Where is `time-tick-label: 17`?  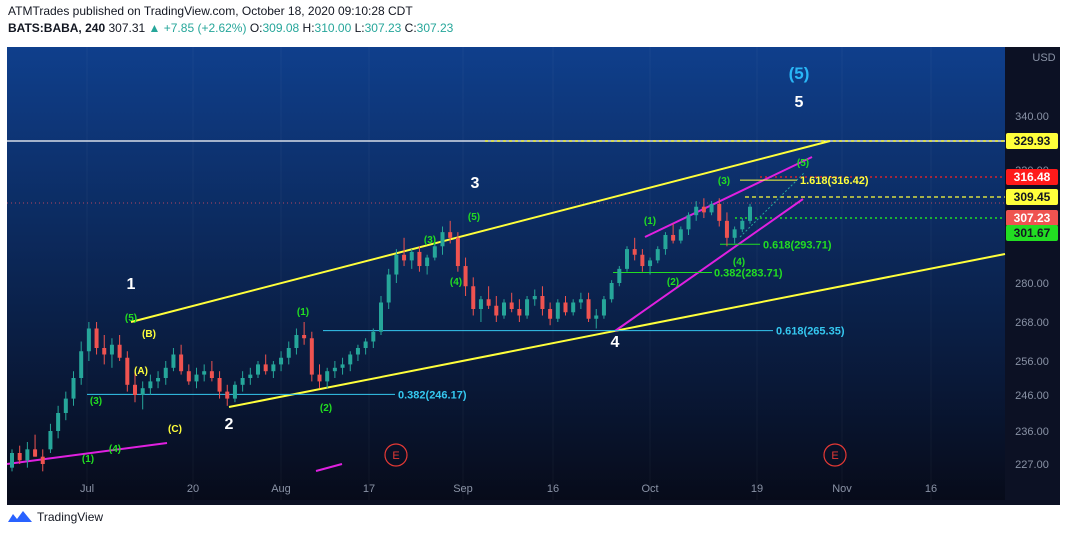
time-tick-label: 17 is located at coordinates (369, 489).